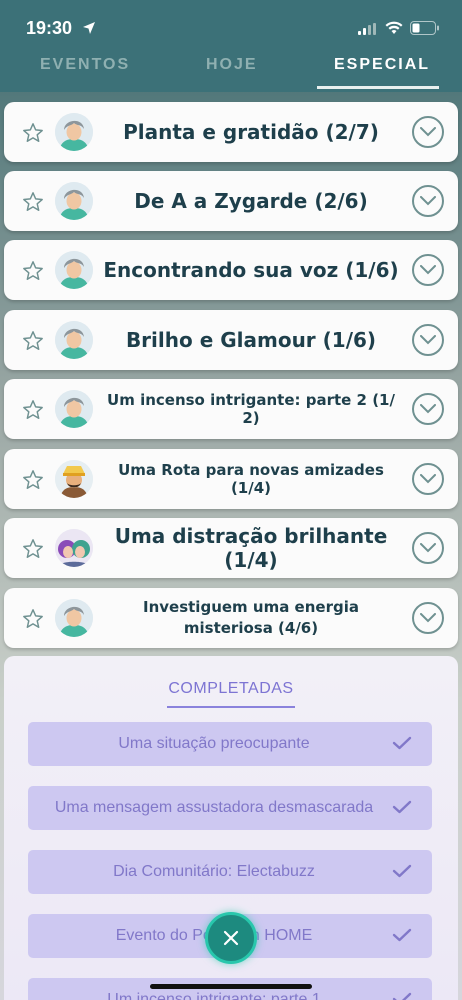 The width and height of the screenshot is (462, 1000). I want to click on research-card: Planta e gratidão (2/7), so click(231, 132).